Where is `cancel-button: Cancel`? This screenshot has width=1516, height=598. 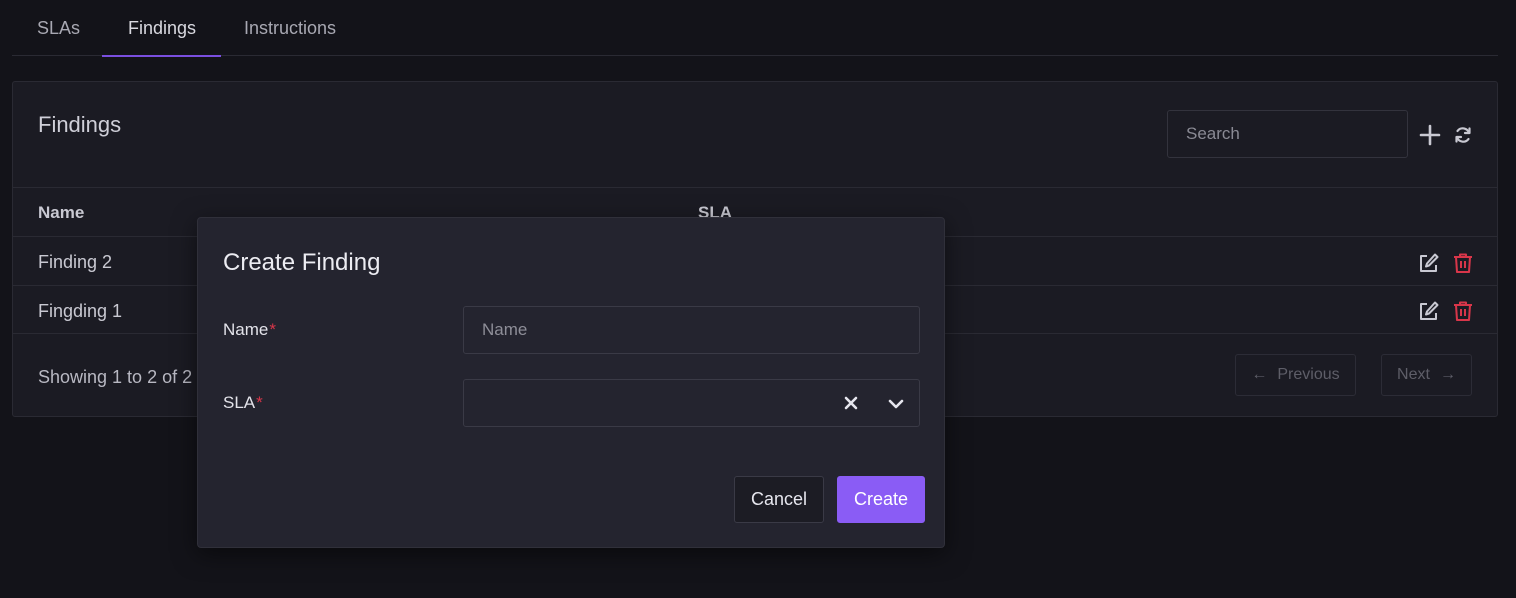
cancel-button: Cancel is located at coordinates (779, 499).